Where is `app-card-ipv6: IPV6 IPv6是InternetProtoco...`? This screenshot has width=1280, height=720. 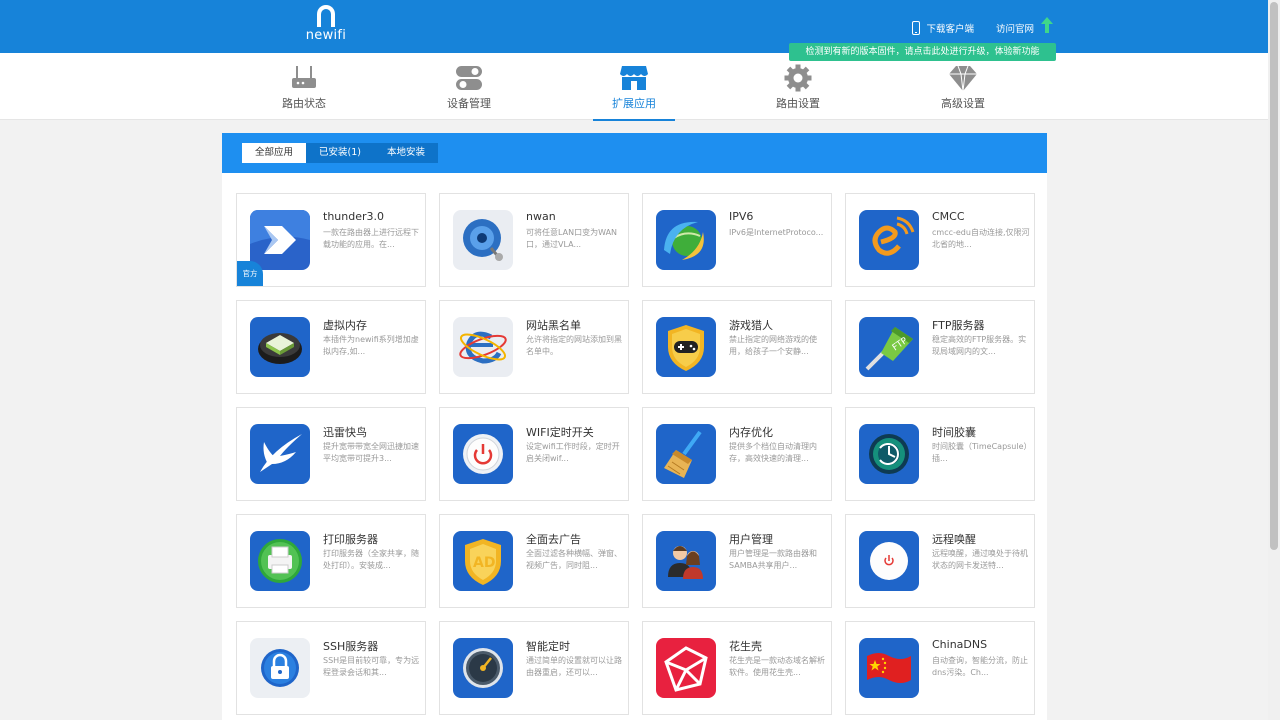
app-card-ipv6: IPV6 IPv6是InternetProtoco... is located at coordinates (737, 240).